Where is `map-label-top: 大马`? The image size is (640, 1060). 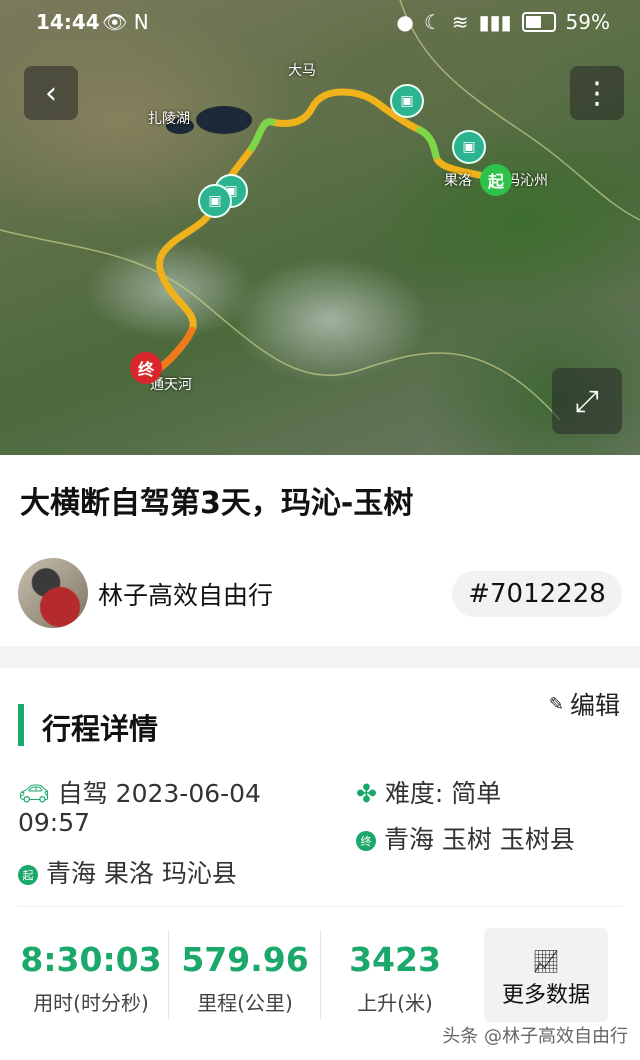 map-label-top: 大马 is located at coordinates (302, 71).